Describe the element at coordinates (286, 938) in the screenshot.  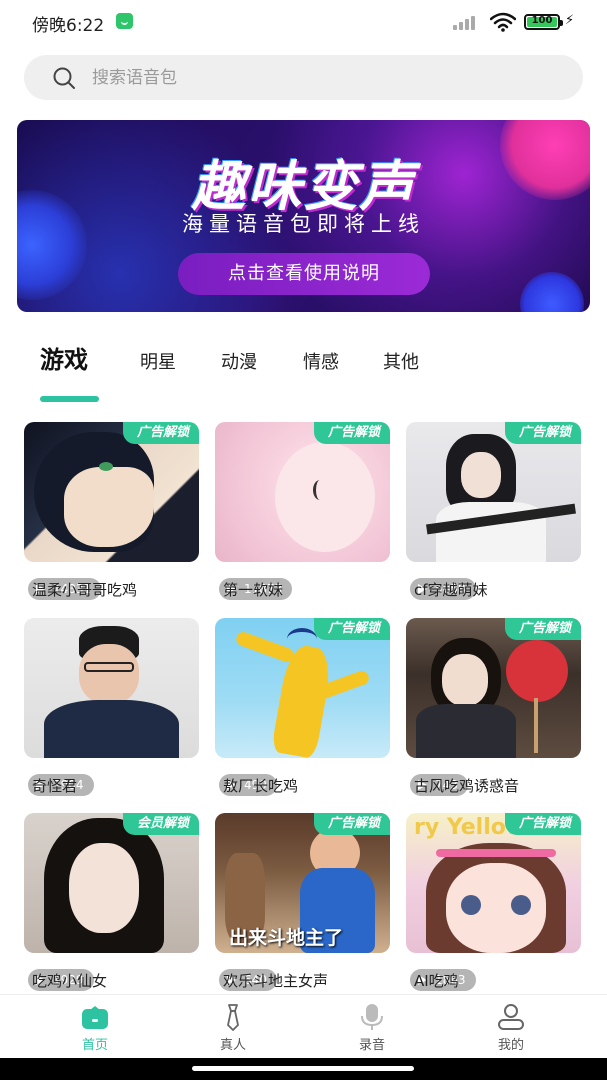
I see `thumbnail-caption: 出来斗地主了` at that location.